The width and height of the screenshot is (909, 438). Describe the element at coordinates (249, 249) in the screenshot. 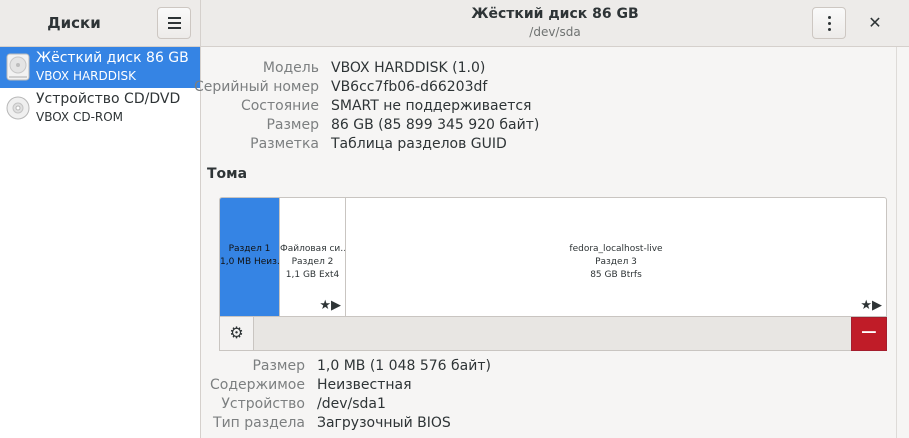

I see `partition-line: Раздел 1` at that location.